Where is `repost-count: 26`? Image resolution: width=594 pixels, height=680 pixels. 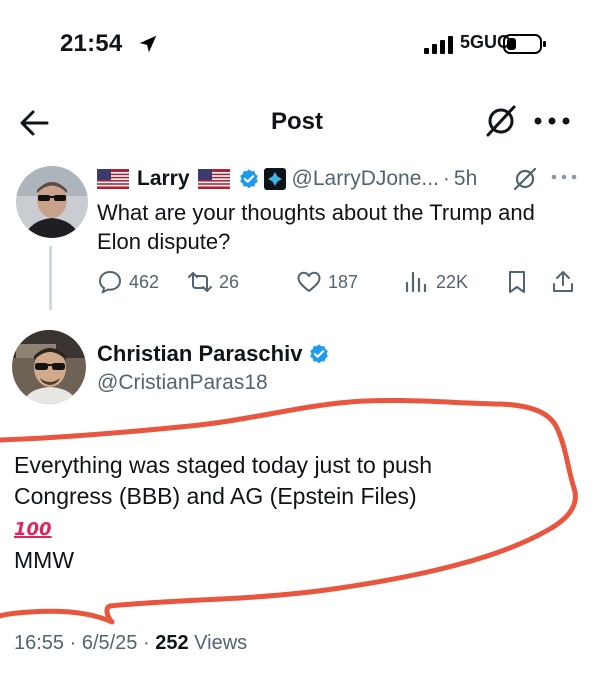 repost-count: 26 is located at coordinates (229, 281).